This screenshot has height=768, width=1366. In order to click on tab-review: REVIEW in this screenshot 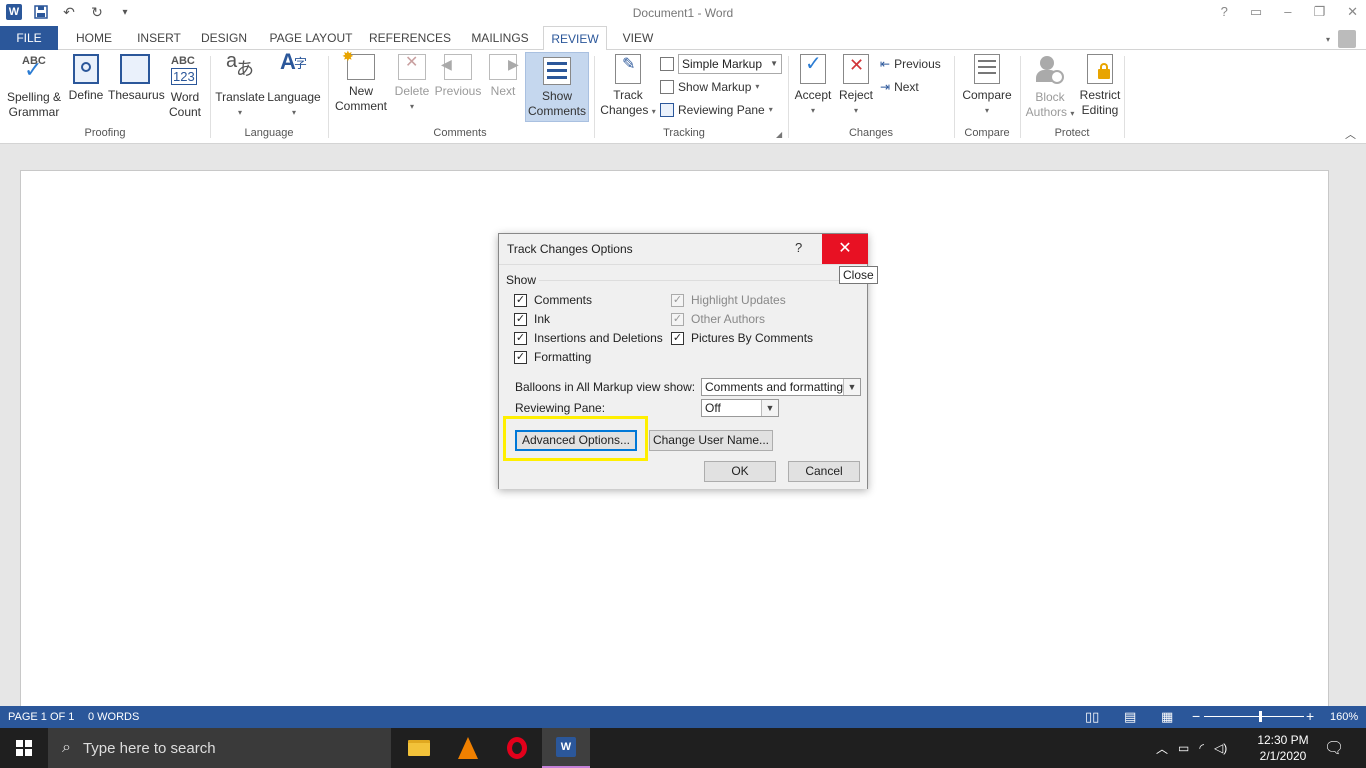, I will do `click(575, 38)`.